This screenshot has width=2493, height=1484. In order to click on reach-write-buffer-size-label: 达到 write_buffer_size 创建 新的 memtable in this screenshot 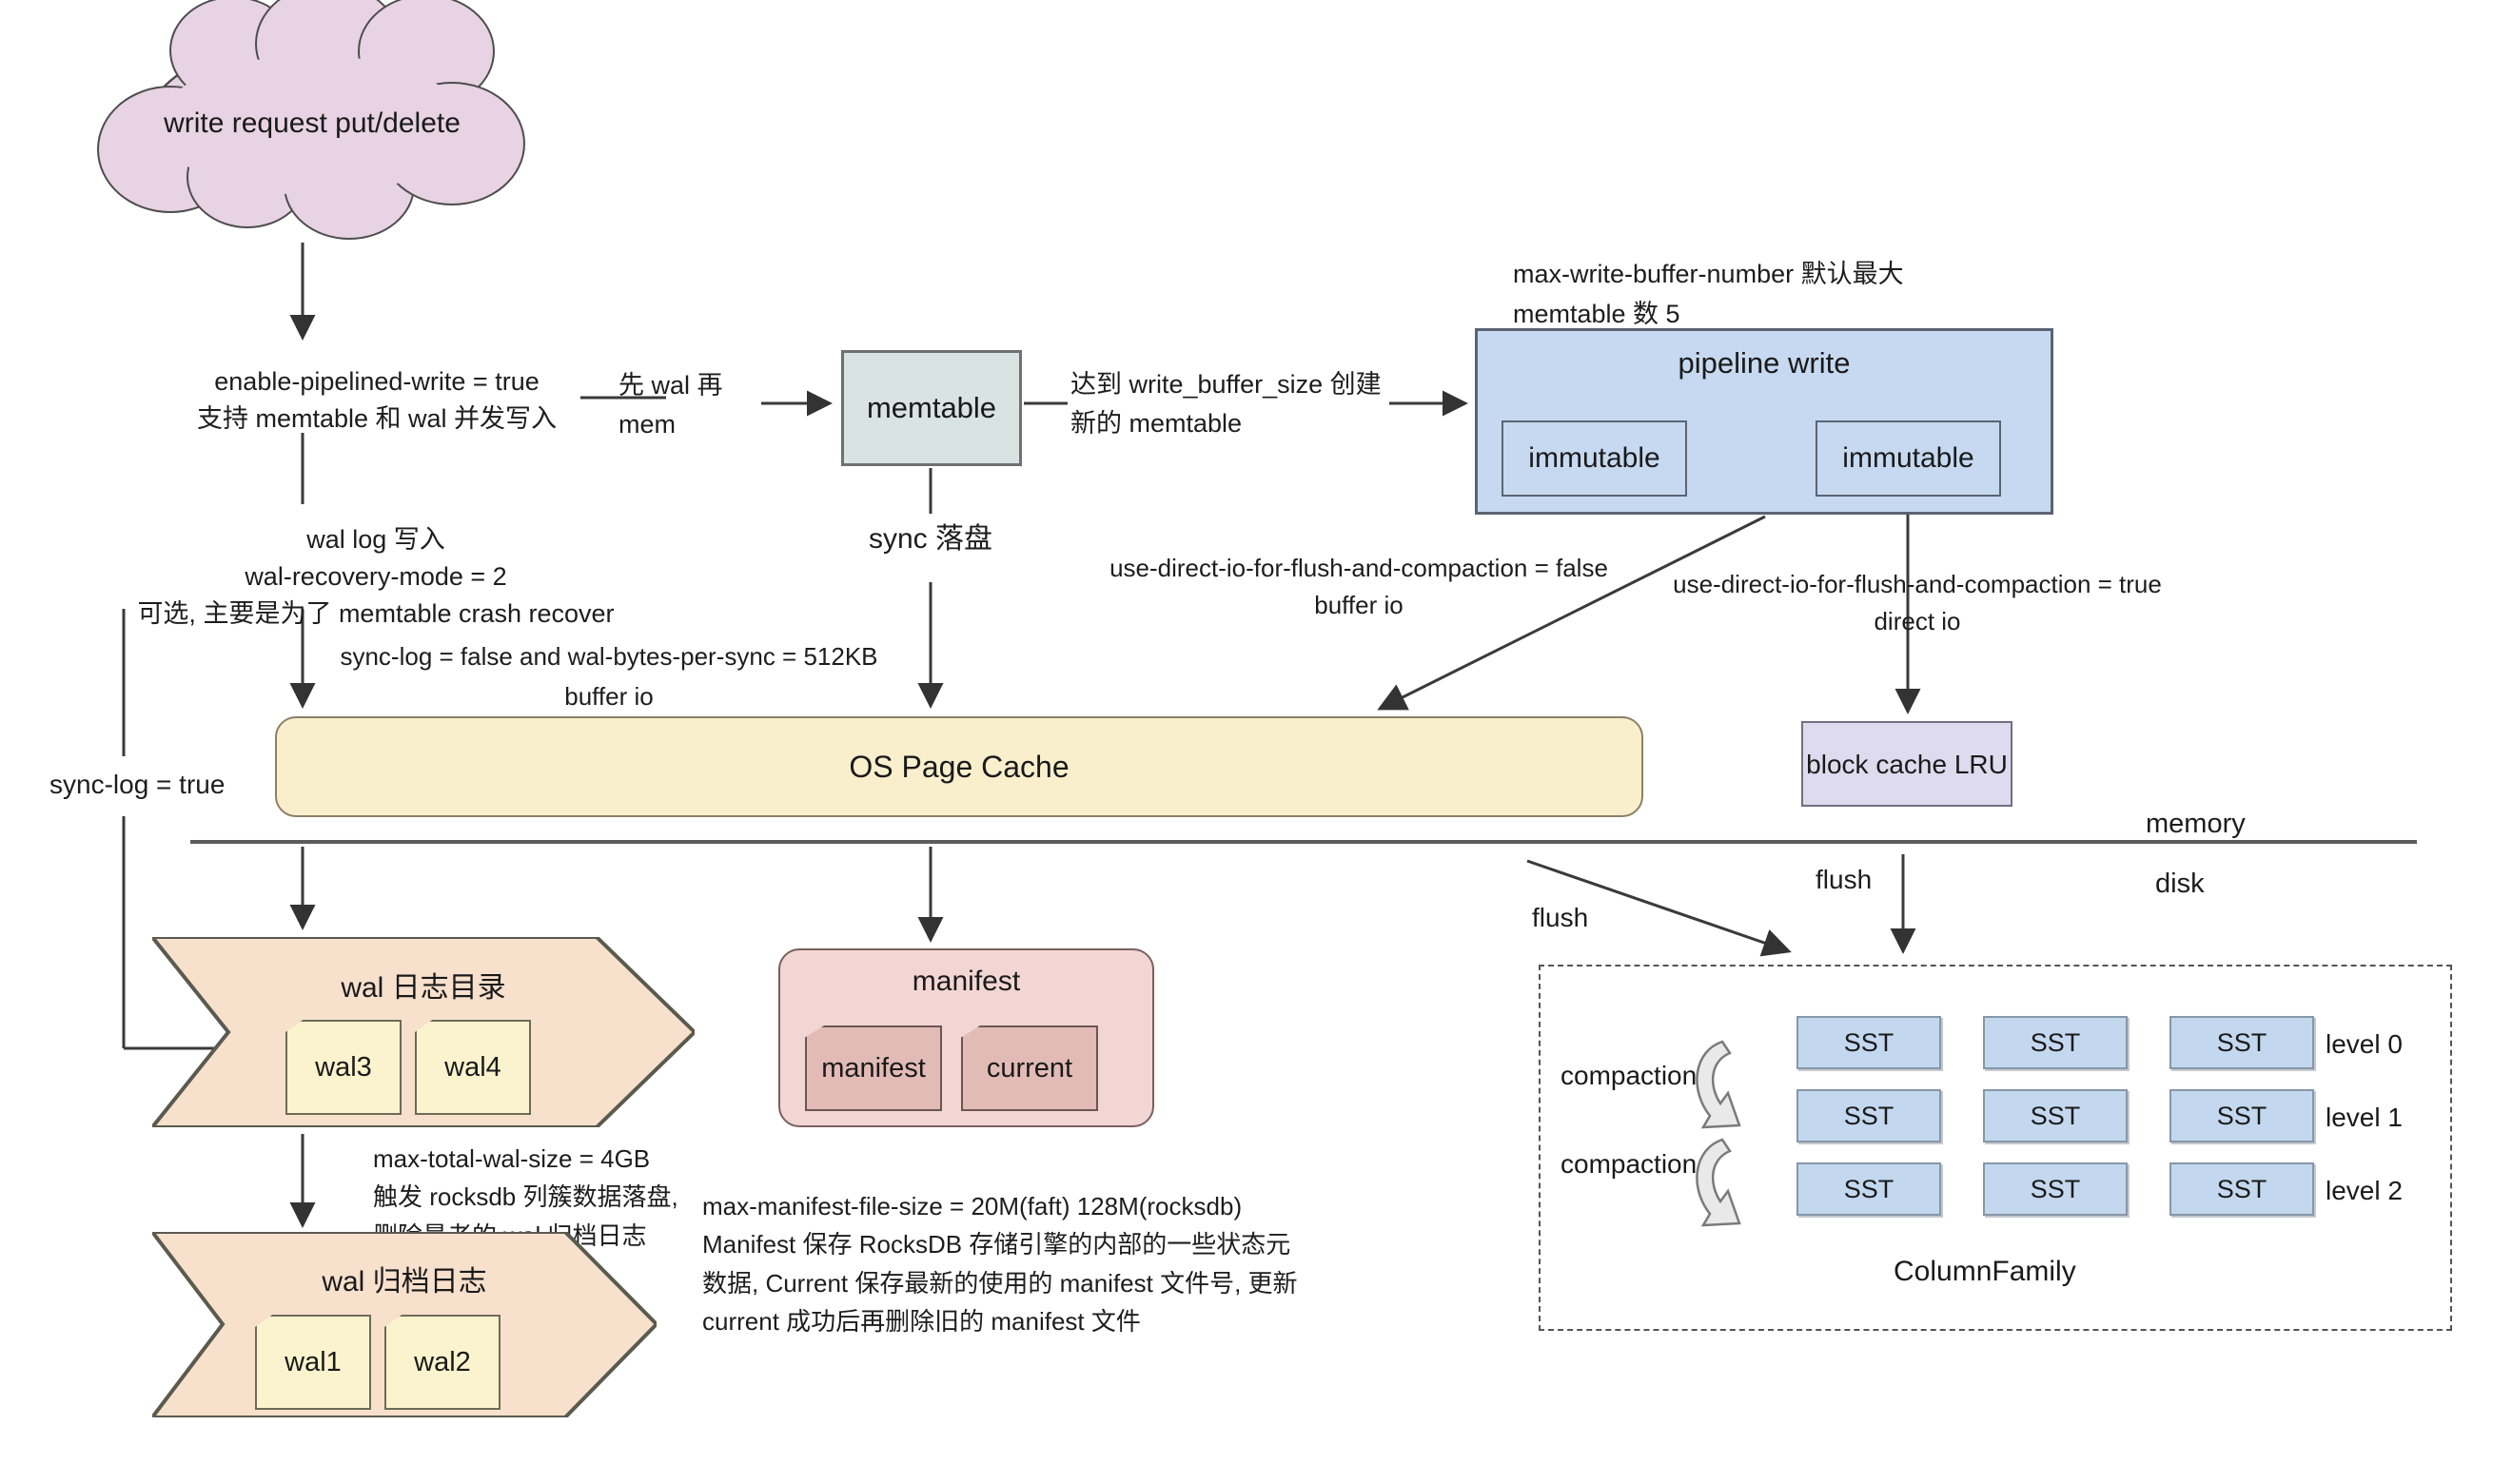, I will do `click(1226, 404)`.